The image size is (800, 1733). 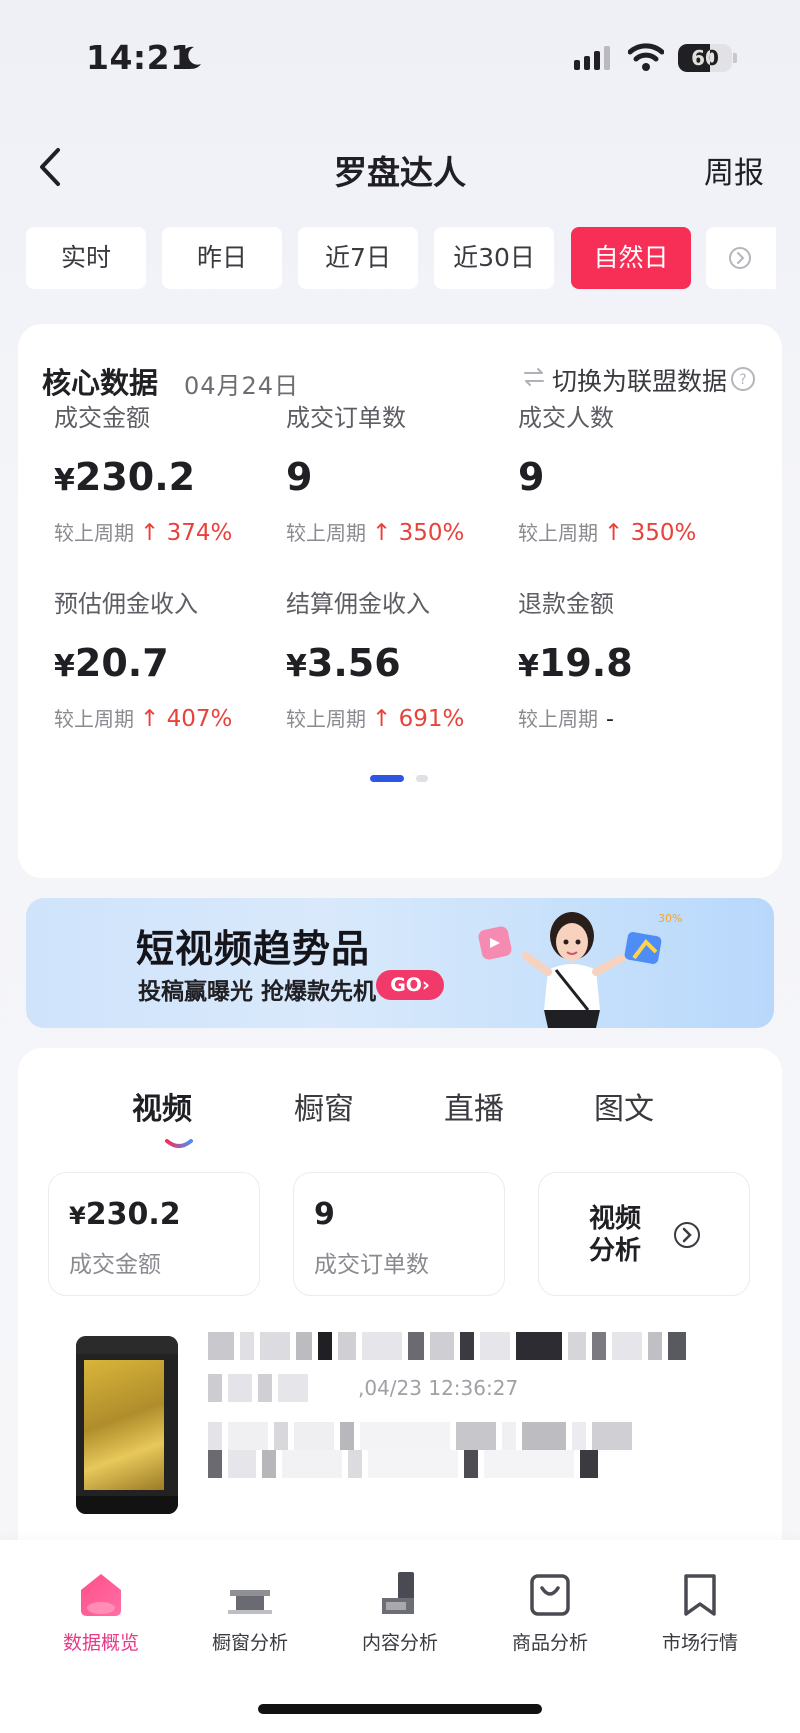 I want to click on nav-showcase-analysis: 橱窗分析, so click(x=250, y=1611).